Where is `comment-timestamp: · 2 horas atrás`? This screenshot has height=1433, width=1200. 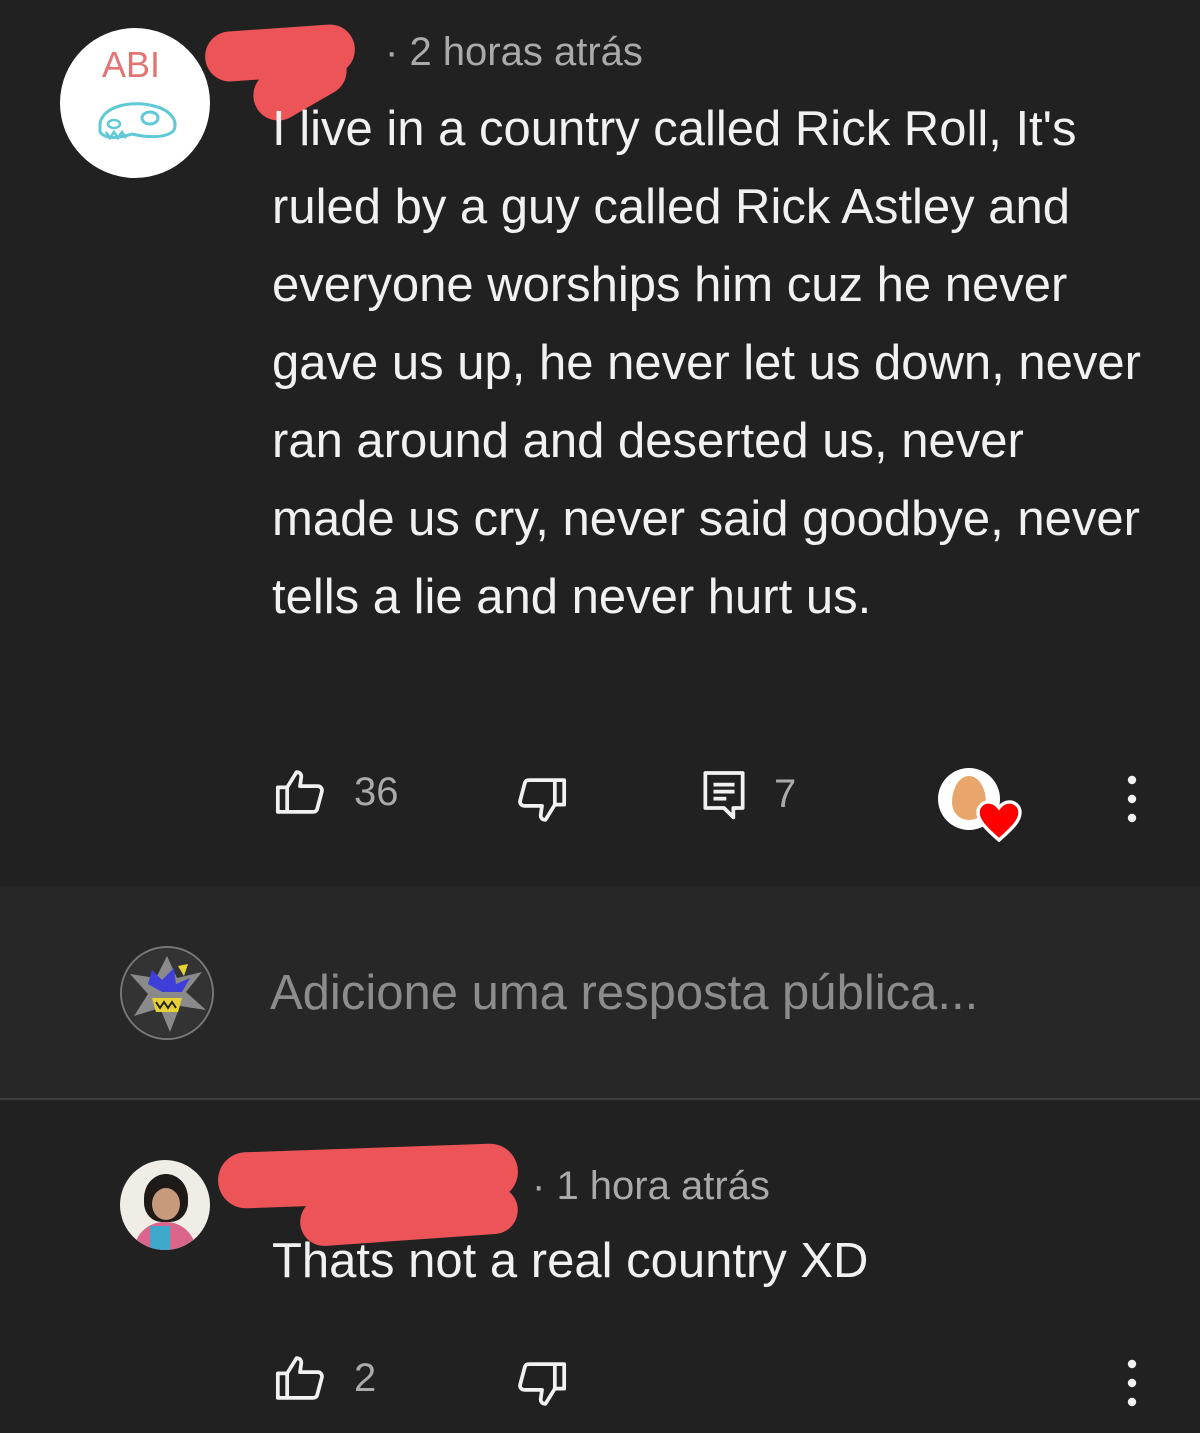
comment-timestamp: · 2 horas atrás is located at coordinates (514, 52).